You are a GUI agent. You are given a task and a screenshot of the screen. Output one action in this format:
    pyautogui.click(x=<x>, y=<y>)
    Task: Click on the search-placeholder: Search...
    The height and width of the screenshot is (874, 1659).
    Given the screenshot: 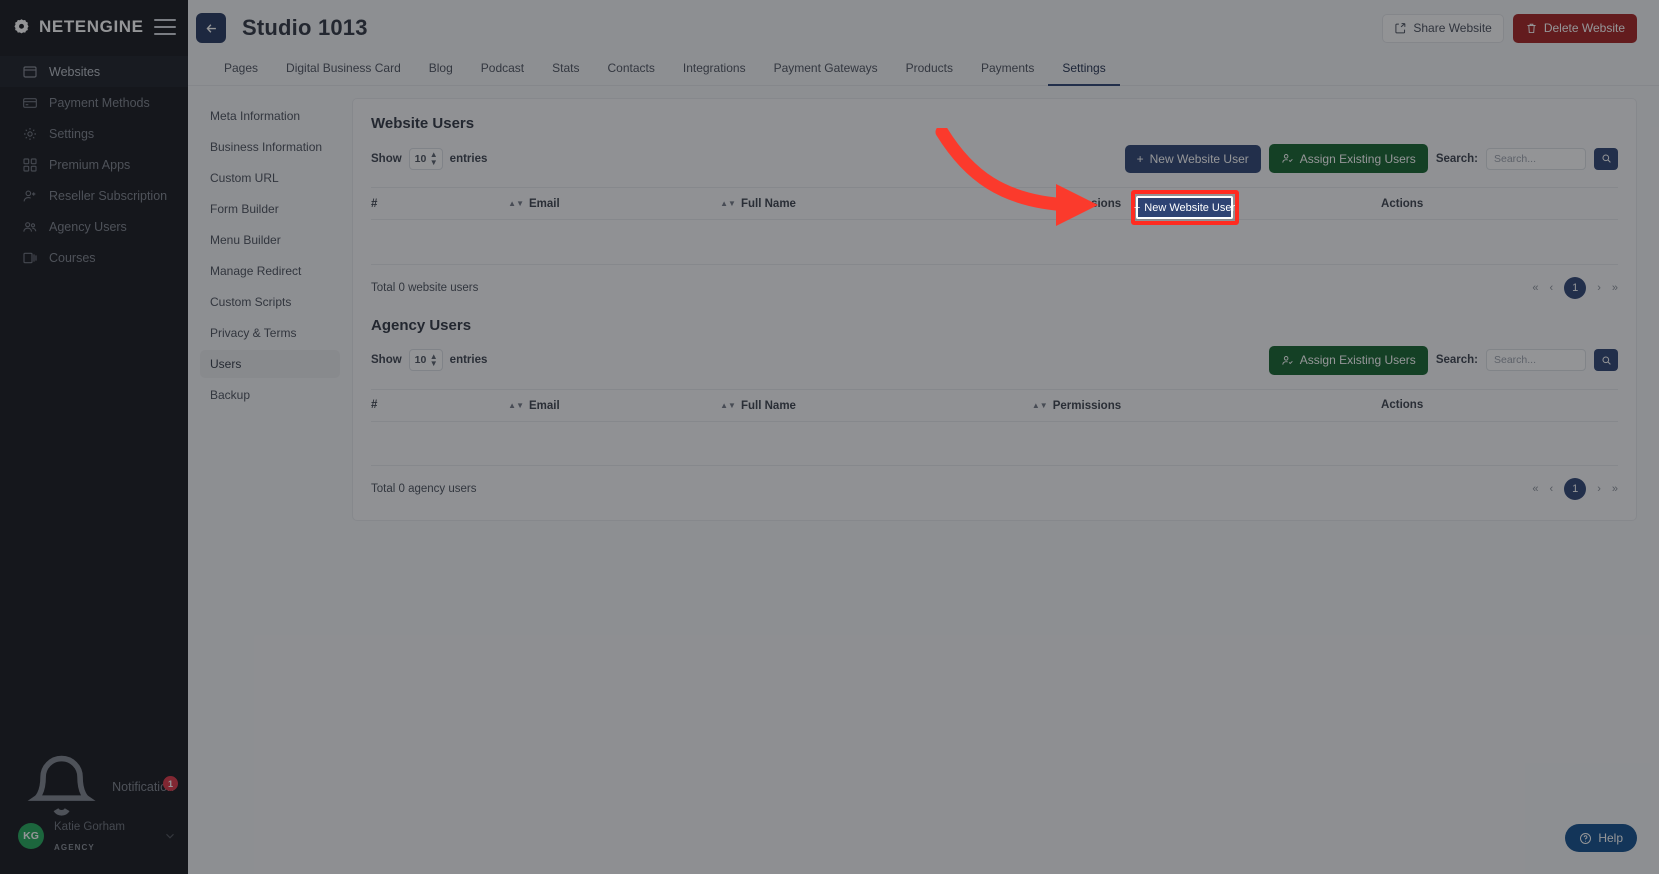 What is the action you would take?
    pyautogui.click(x=1515, y=360)
    